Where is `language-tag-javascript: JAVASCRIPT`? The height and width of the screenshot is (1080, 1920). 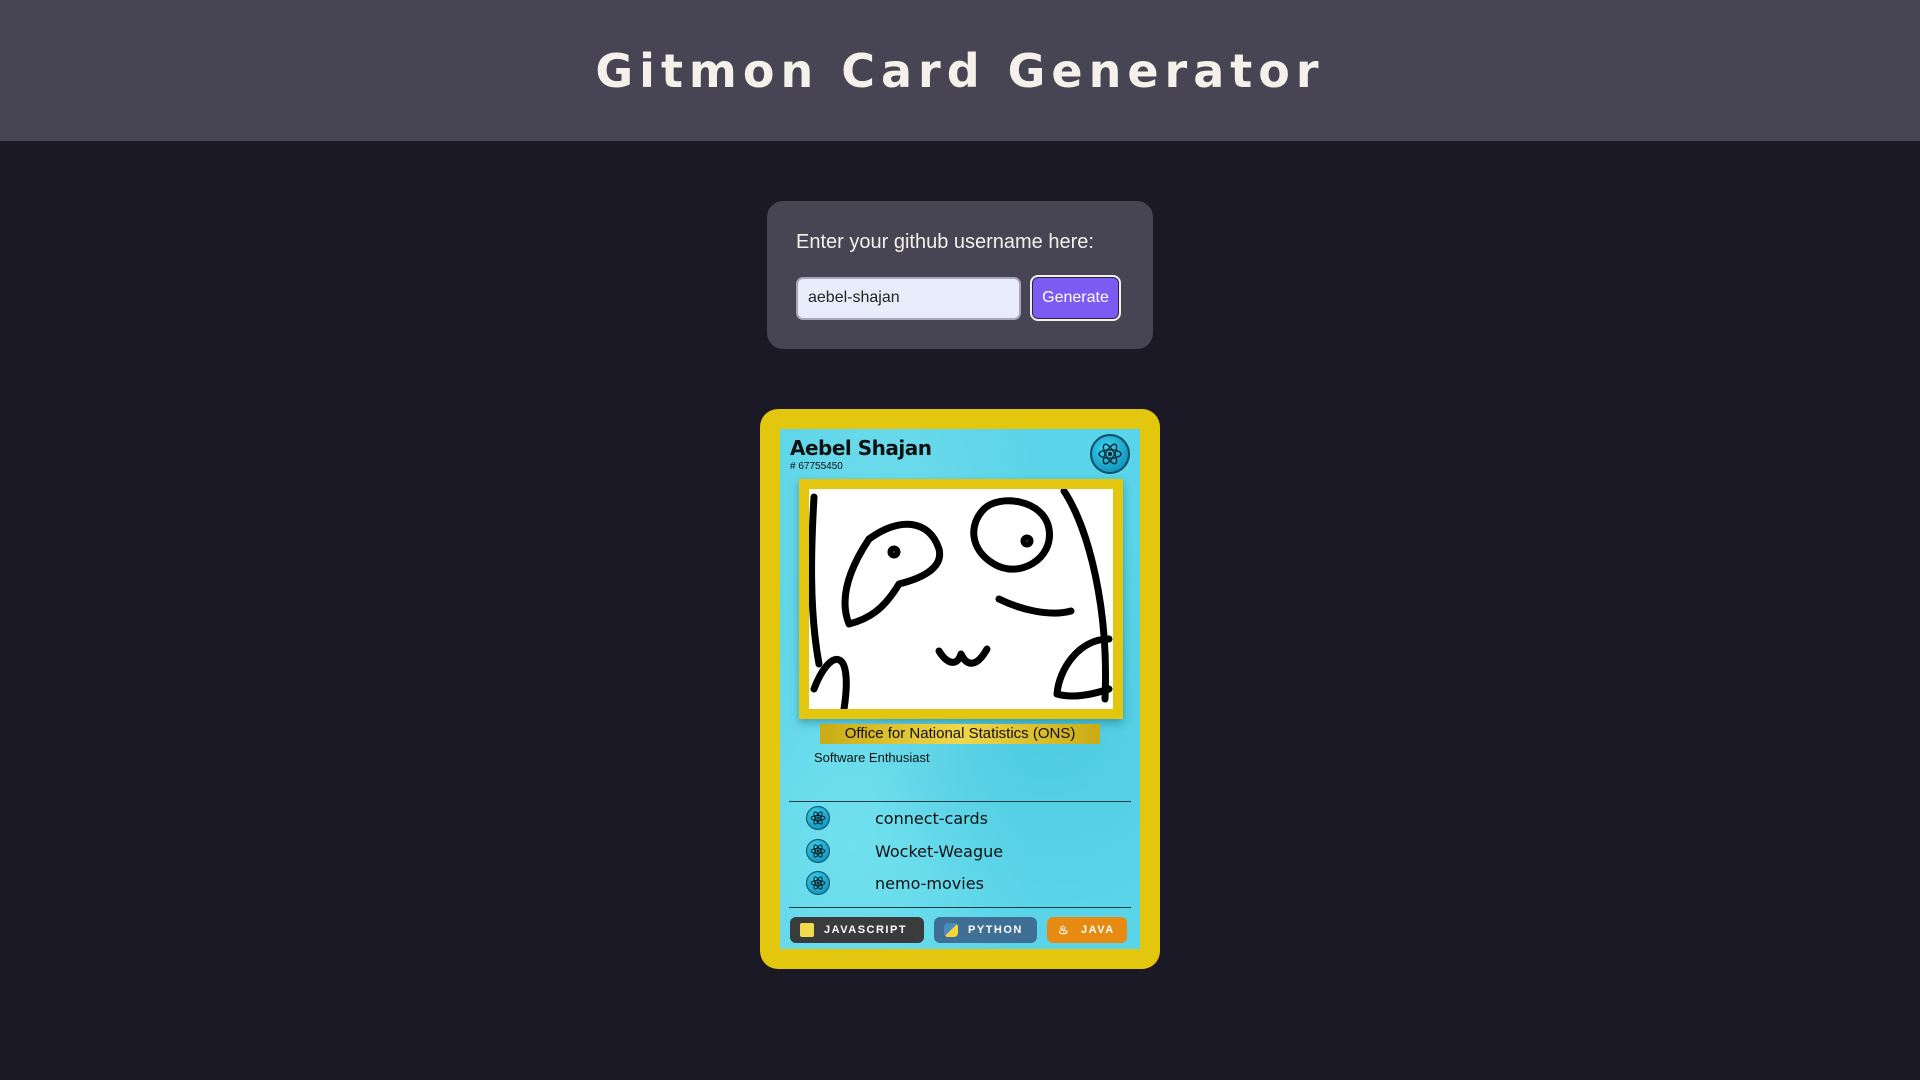
language-tag-javascript: JAVASCRIPT is located at coordinates (857, 930).